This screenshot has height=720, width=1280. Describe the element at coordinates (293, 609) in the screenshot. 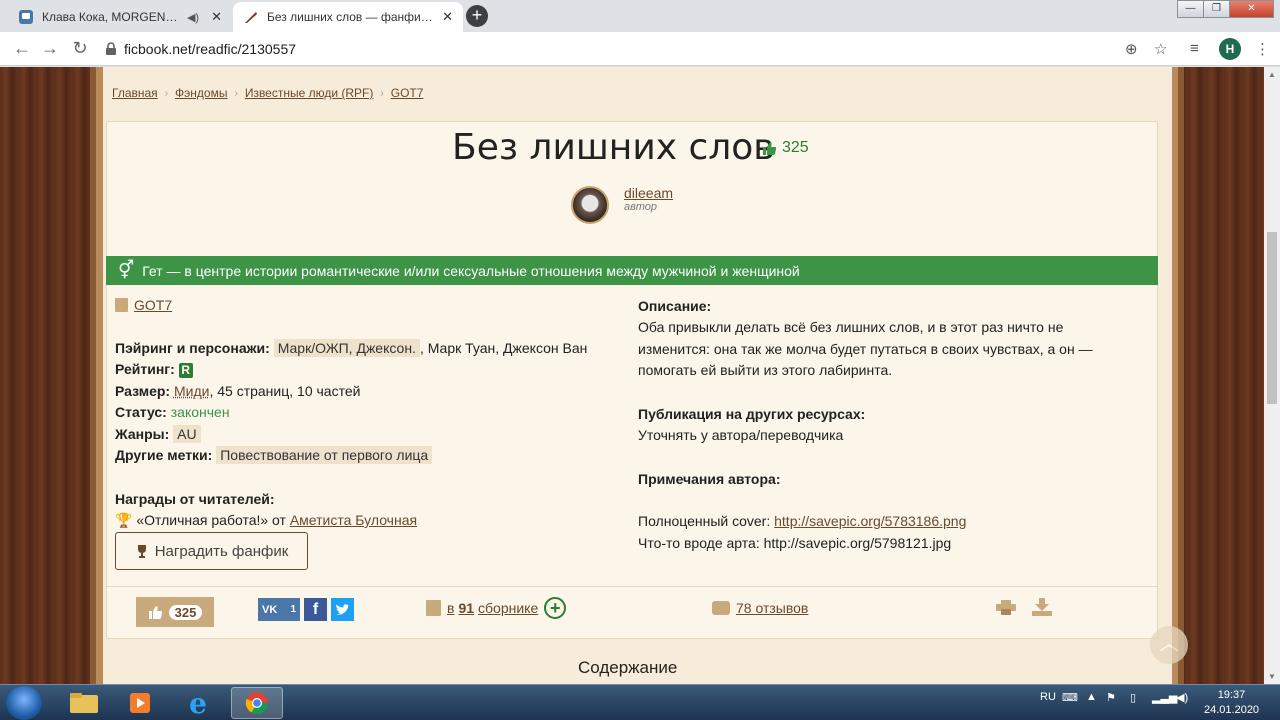

I see `vk-share-count: 1` at that location.